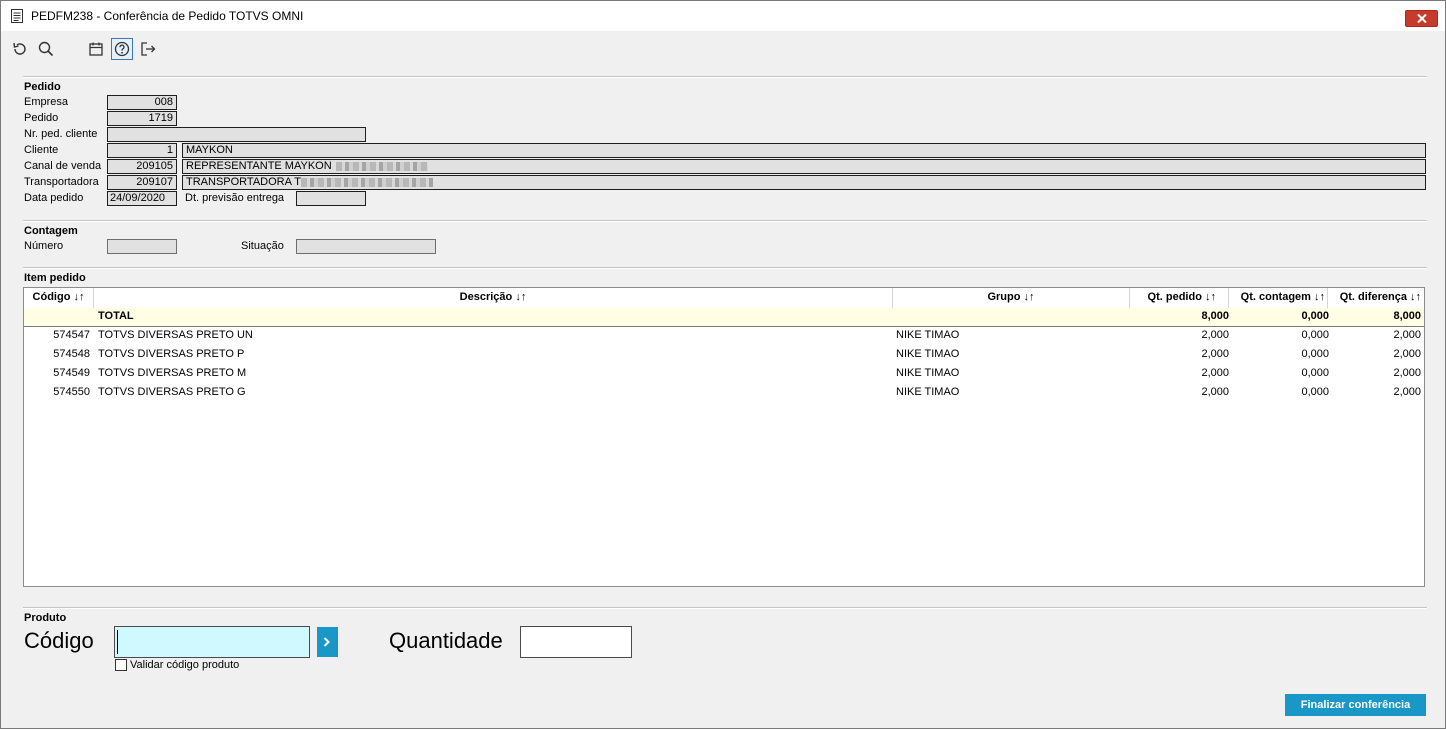  What do you see at coordinates (724, 317) in the screenshot?
I see `total-row: TOTAL 8,000 0,000 8,000` at bounding box center [724, 317].